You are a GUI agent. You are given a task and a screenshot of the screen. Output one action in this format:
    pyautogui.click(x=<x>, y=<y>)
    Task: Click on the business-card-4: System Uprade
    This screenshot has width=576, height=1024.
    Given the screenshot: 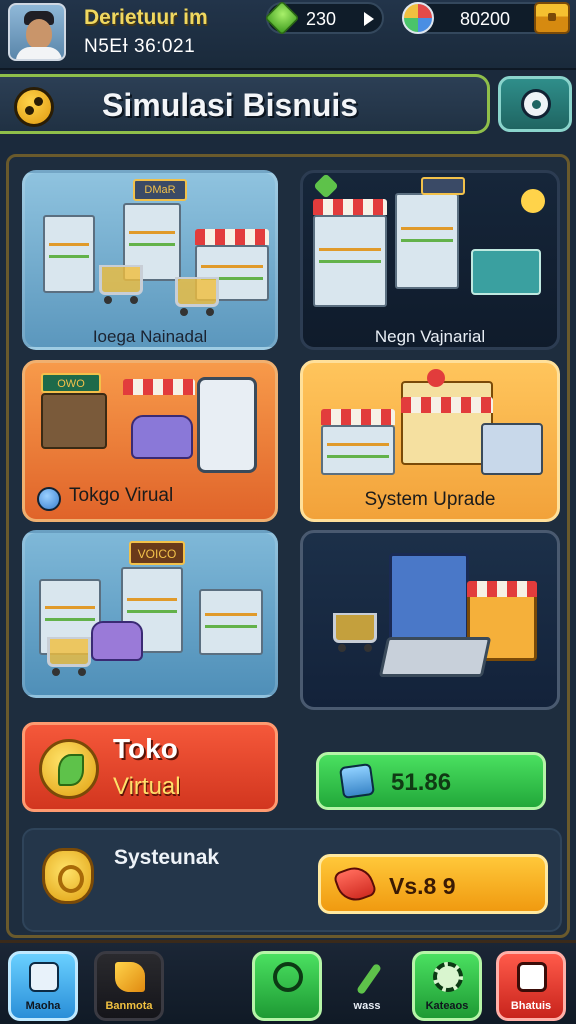 What is the action you would take?
    pyautogui.click(x=430, y=441)
    